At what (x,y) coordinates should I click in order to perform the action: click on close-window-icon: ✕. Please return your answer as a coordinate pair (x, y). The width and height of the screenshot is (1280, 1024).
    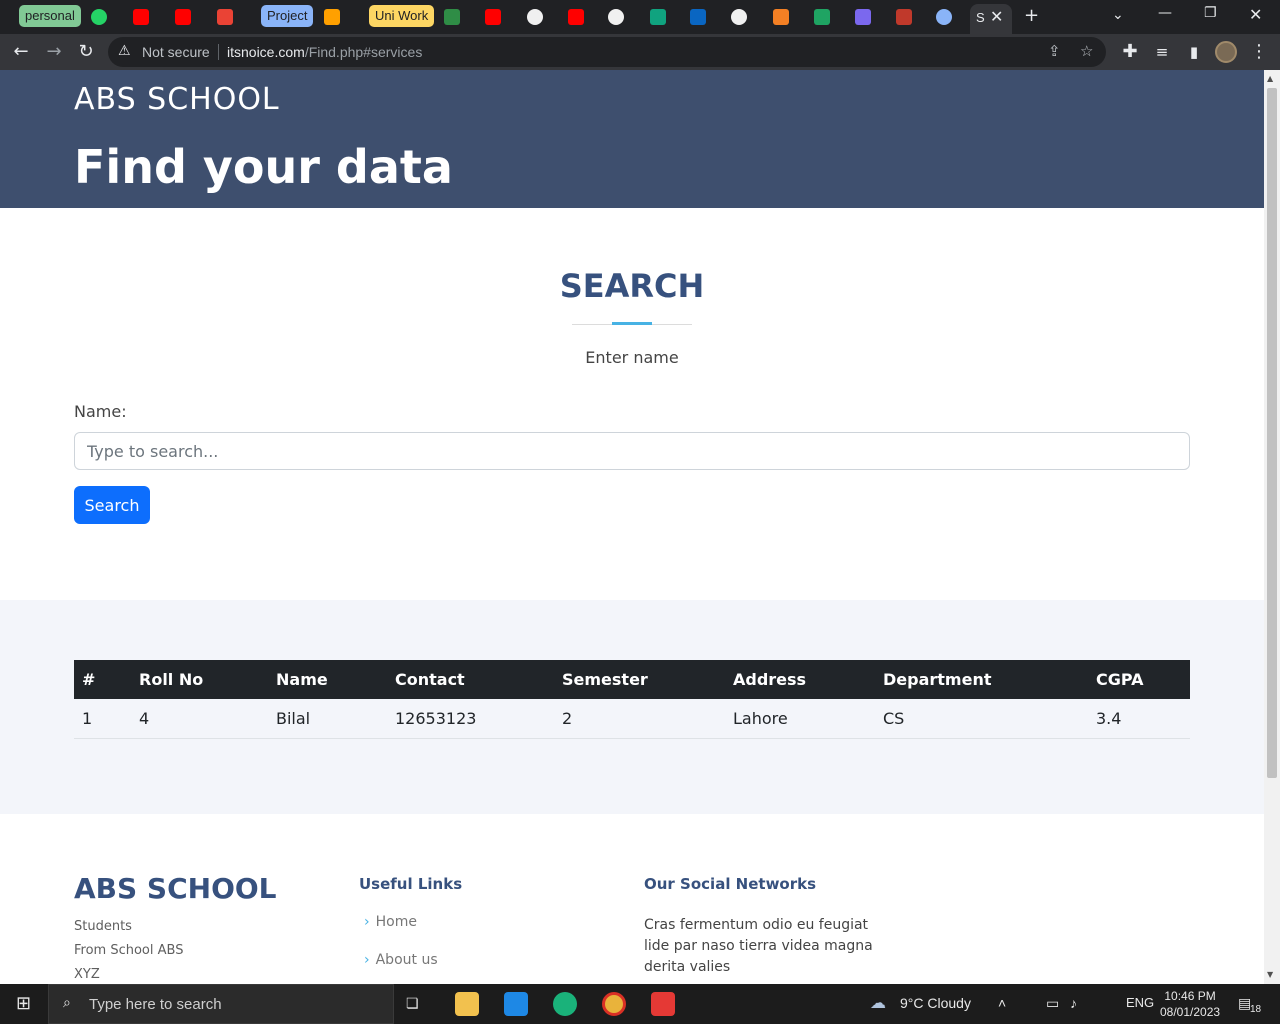
    Looking at the image, I should click on (1255, 14).